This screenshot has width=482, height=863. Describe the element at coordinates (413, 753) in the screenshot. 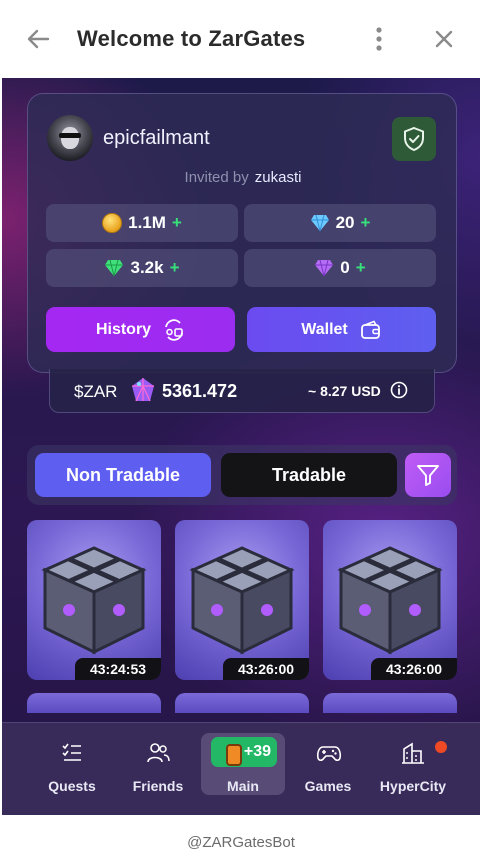

I see `building-icon` at that location.